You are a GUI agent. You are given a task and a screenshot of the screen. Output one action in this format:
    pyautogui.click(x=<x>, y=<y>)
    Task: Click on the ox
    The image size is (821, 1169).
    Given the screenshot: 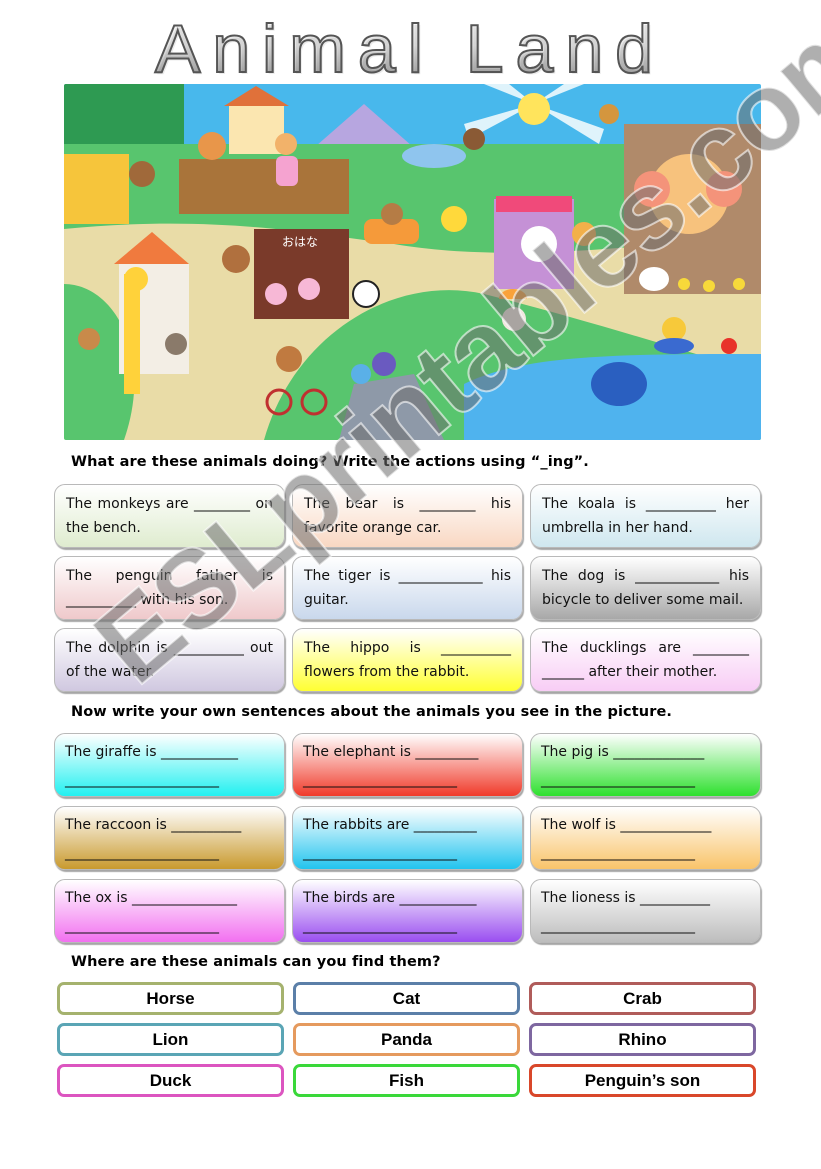 What is the action you would take?
    pyautogui.click(x=176, y=344)
    